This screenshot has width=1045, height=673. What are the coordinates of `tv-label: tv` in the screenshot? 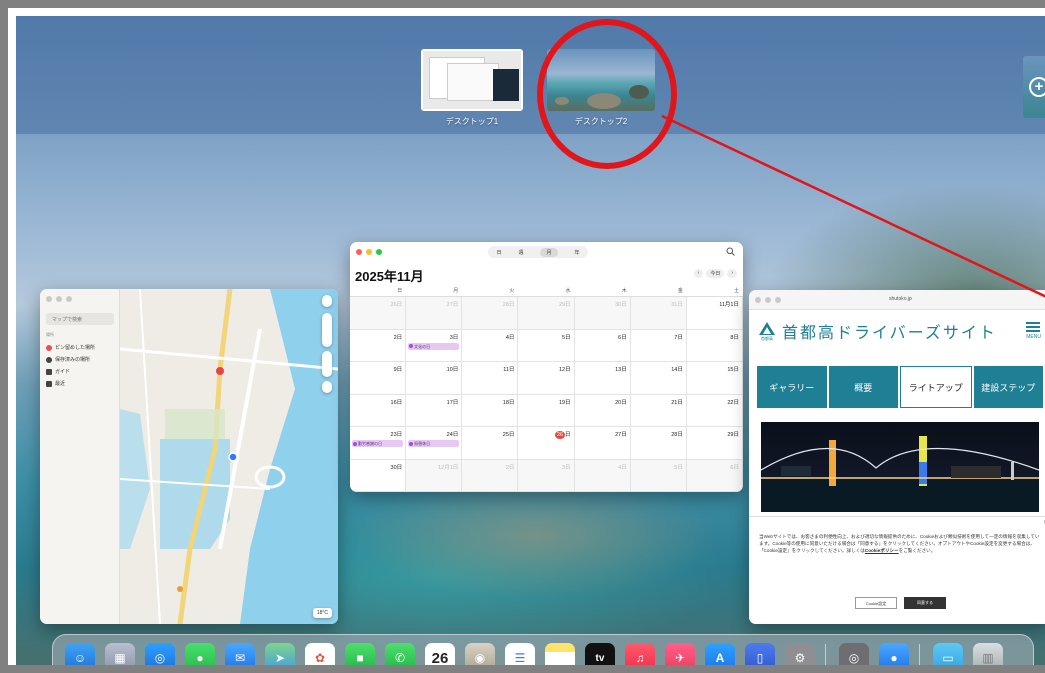 It's located at (600, 658).